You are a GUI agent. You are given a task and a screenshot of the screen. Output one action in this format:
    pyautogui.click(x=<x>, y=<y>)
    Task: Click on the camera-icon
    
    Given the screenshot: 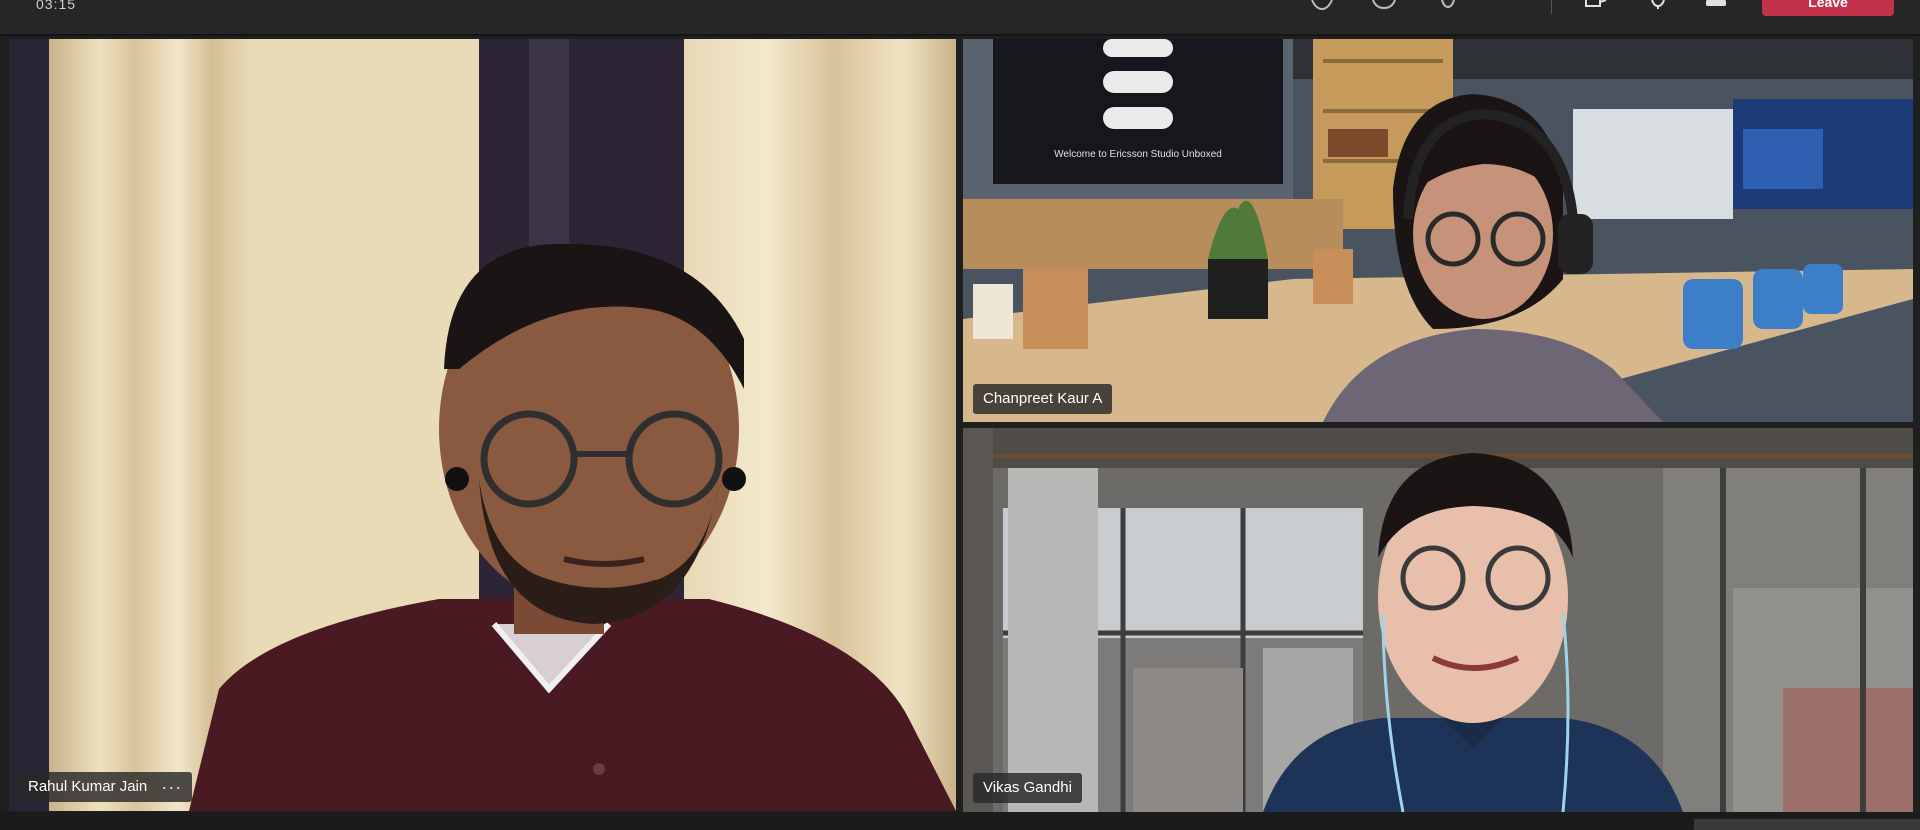 What is the action you would take?
    pyautogui.click(x=1596, y=5)
    